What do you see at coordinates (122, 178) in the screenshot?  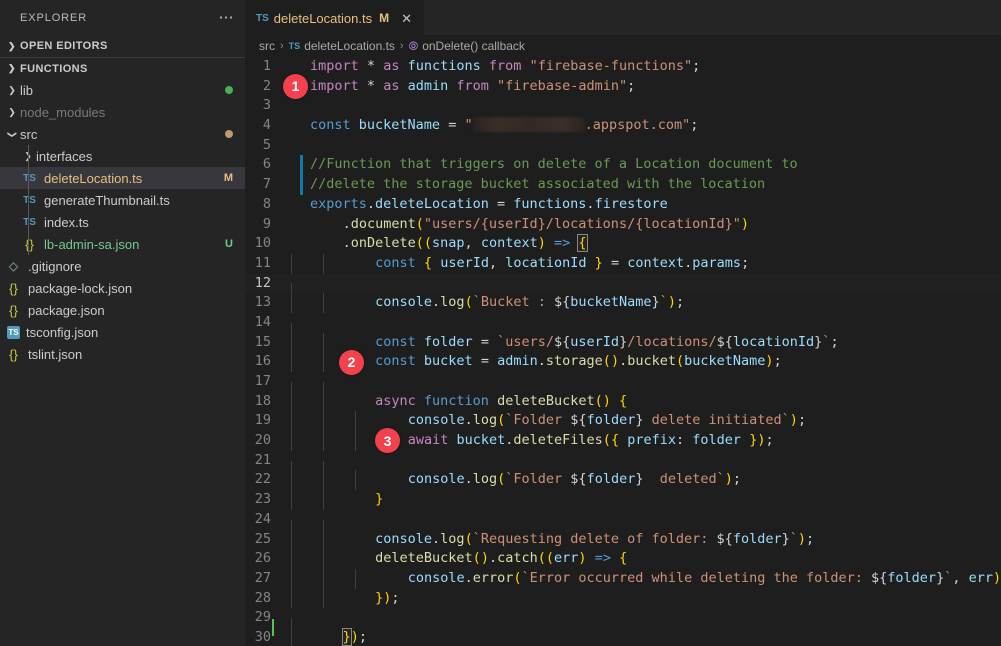 I see `tree-item-deletelocation-ts: TS deleteLocation.ts M` at bounding box center [122, 178].